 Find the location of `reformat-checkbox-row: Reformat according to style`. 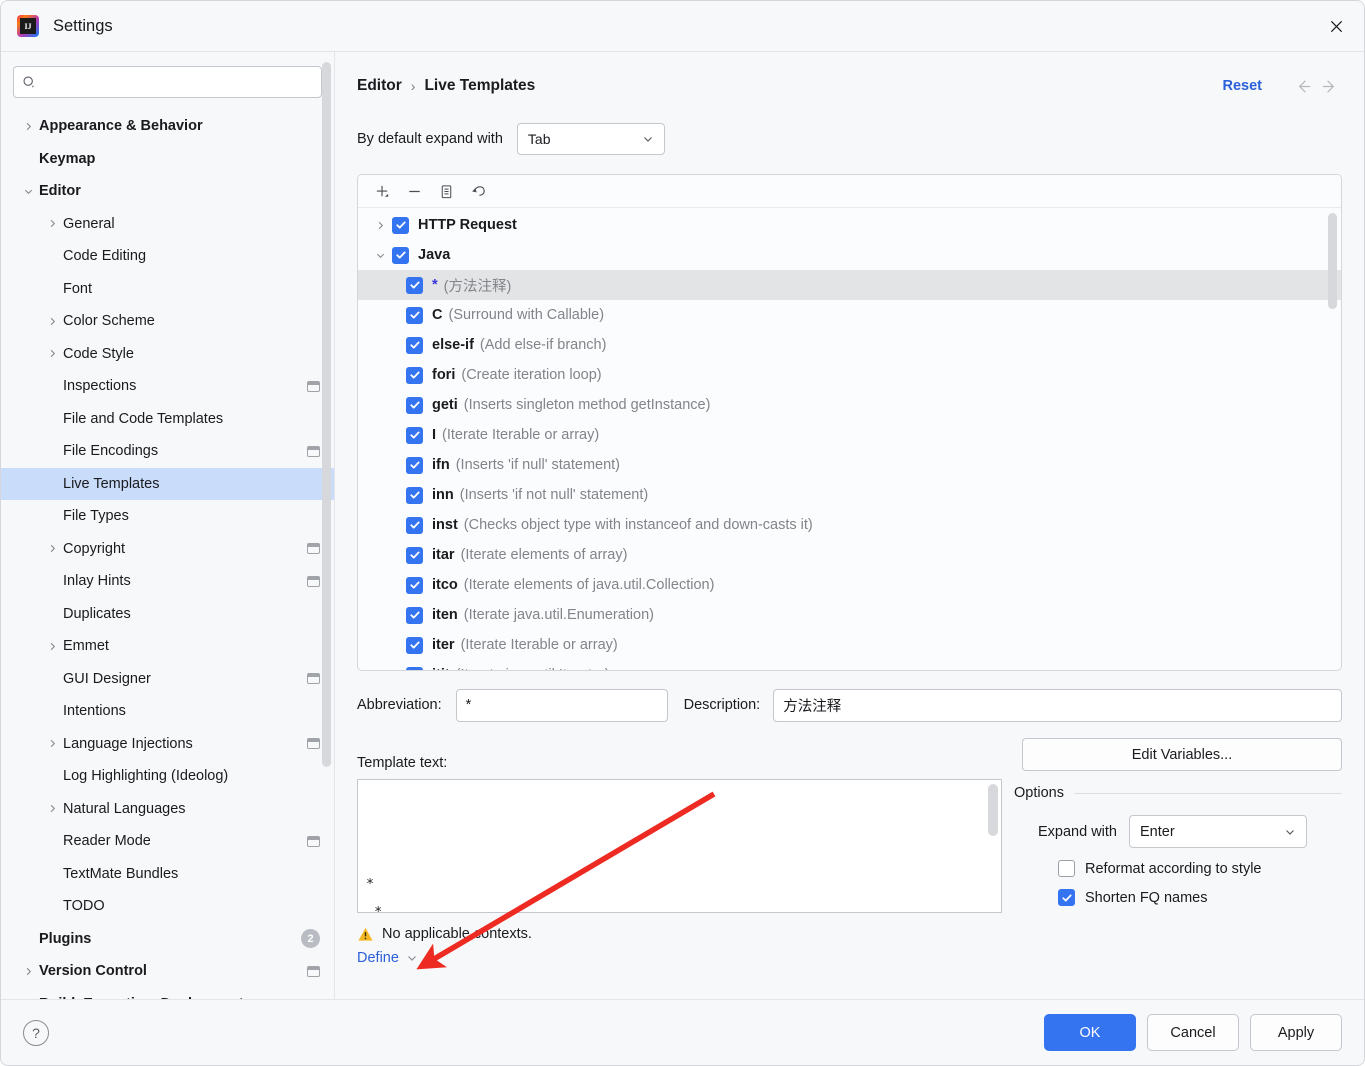

reformat-checkbox-row: Reformat according to style is located at coordinates (1178, 868).